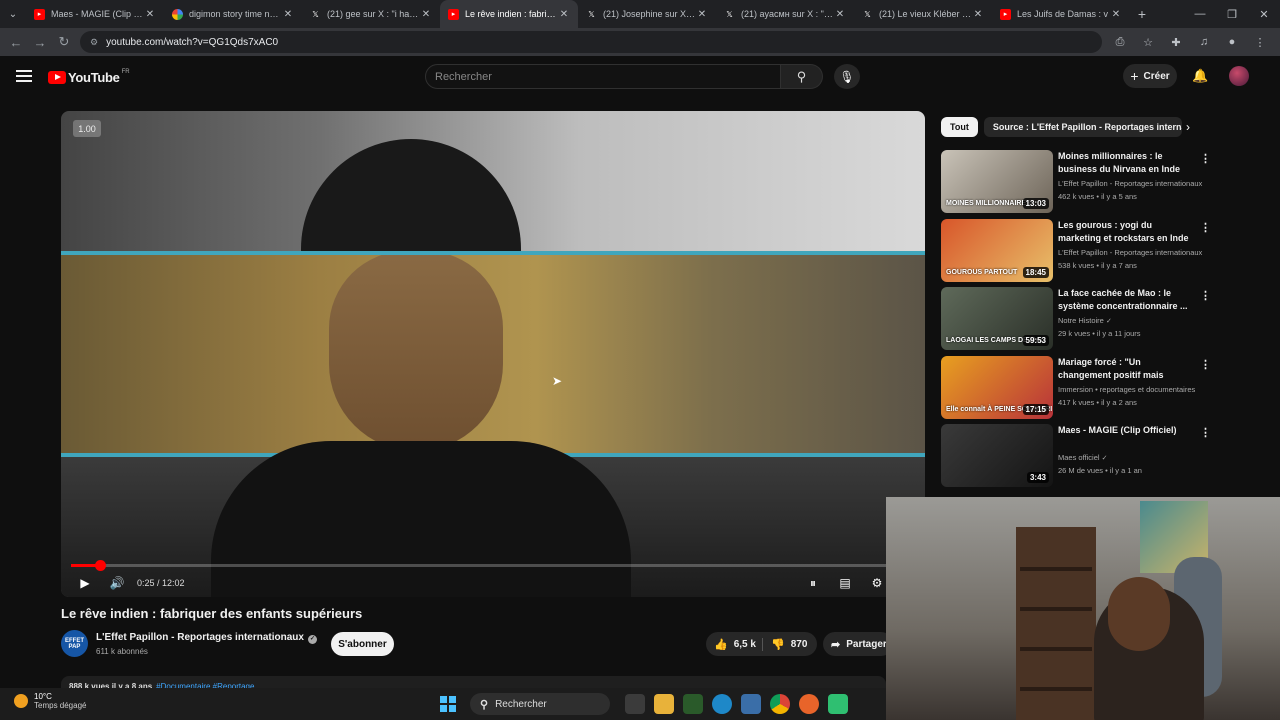 The height and width of the screenshot is (720, 1280). I want to click on bookmark-star-icon: ☆, so click(1148, 42).